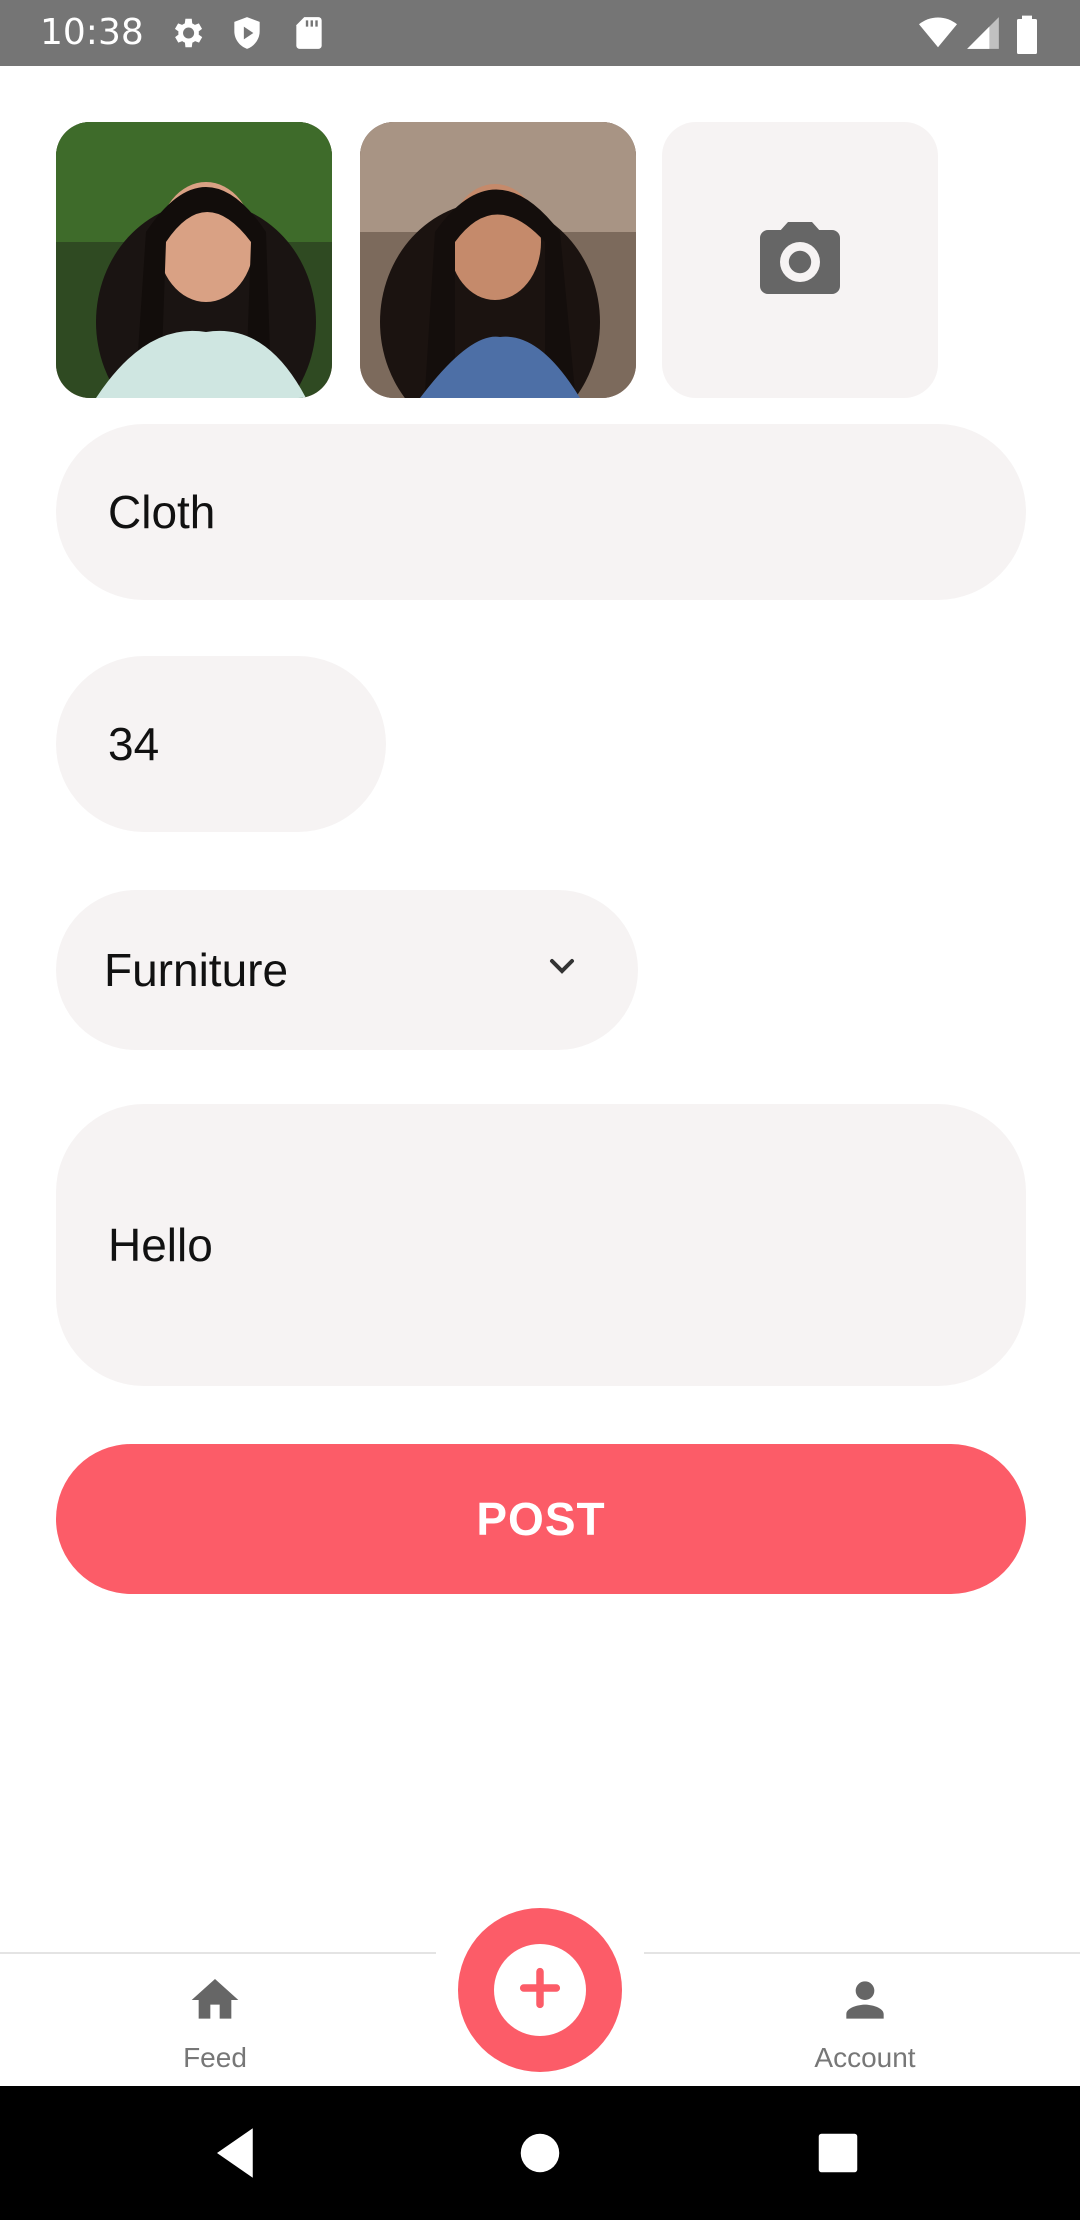 The width and height of the screenshot is (1080, 2220). What do you see at coordinates (196, 970) in the screenshot?
I see `category-picker-value: Furniture` at bounding box center [196, 970].